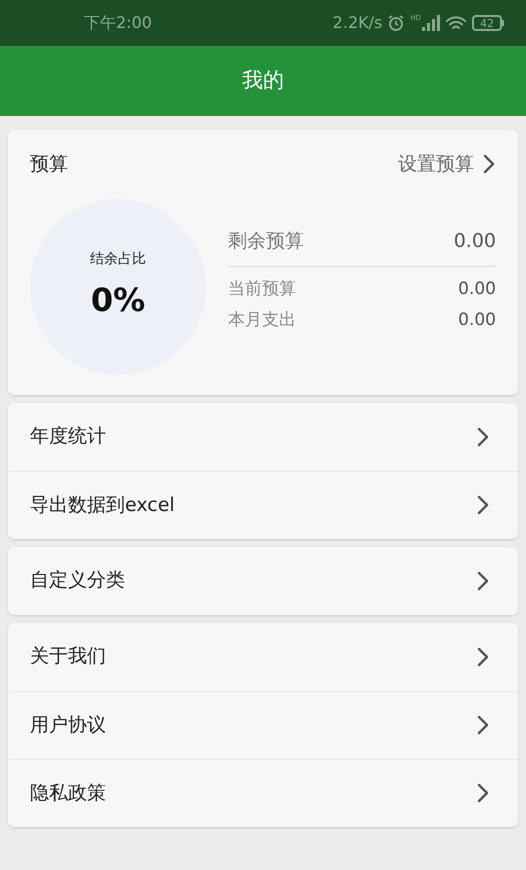 The height and width of the screenshot is (870, 526). I want to click on ratio-label: 结余占比, so click(118, 259).